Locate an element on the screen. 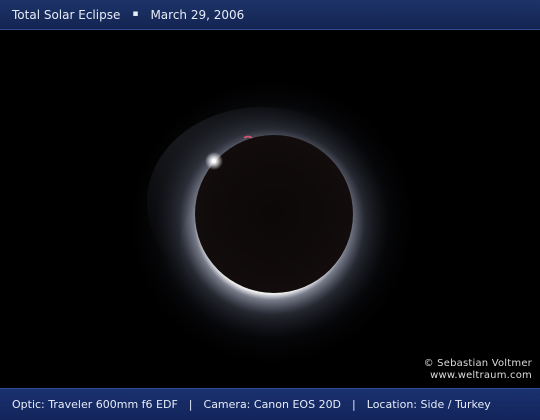 The width and height of the screenshot is (540, 420). page-title: Total Solar Eclipse is located at coordinates (66, 14).